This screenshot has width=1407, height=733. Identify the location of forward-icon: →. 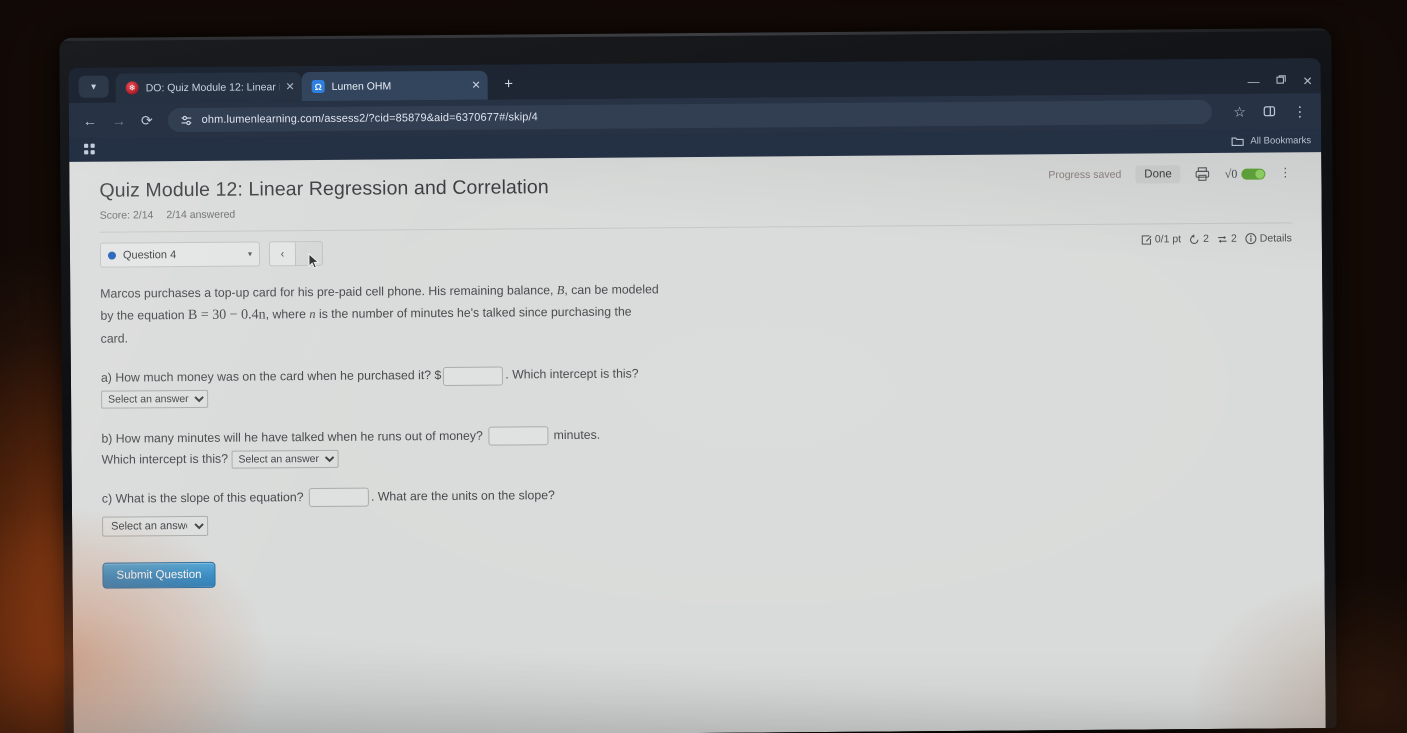
(119, 120).